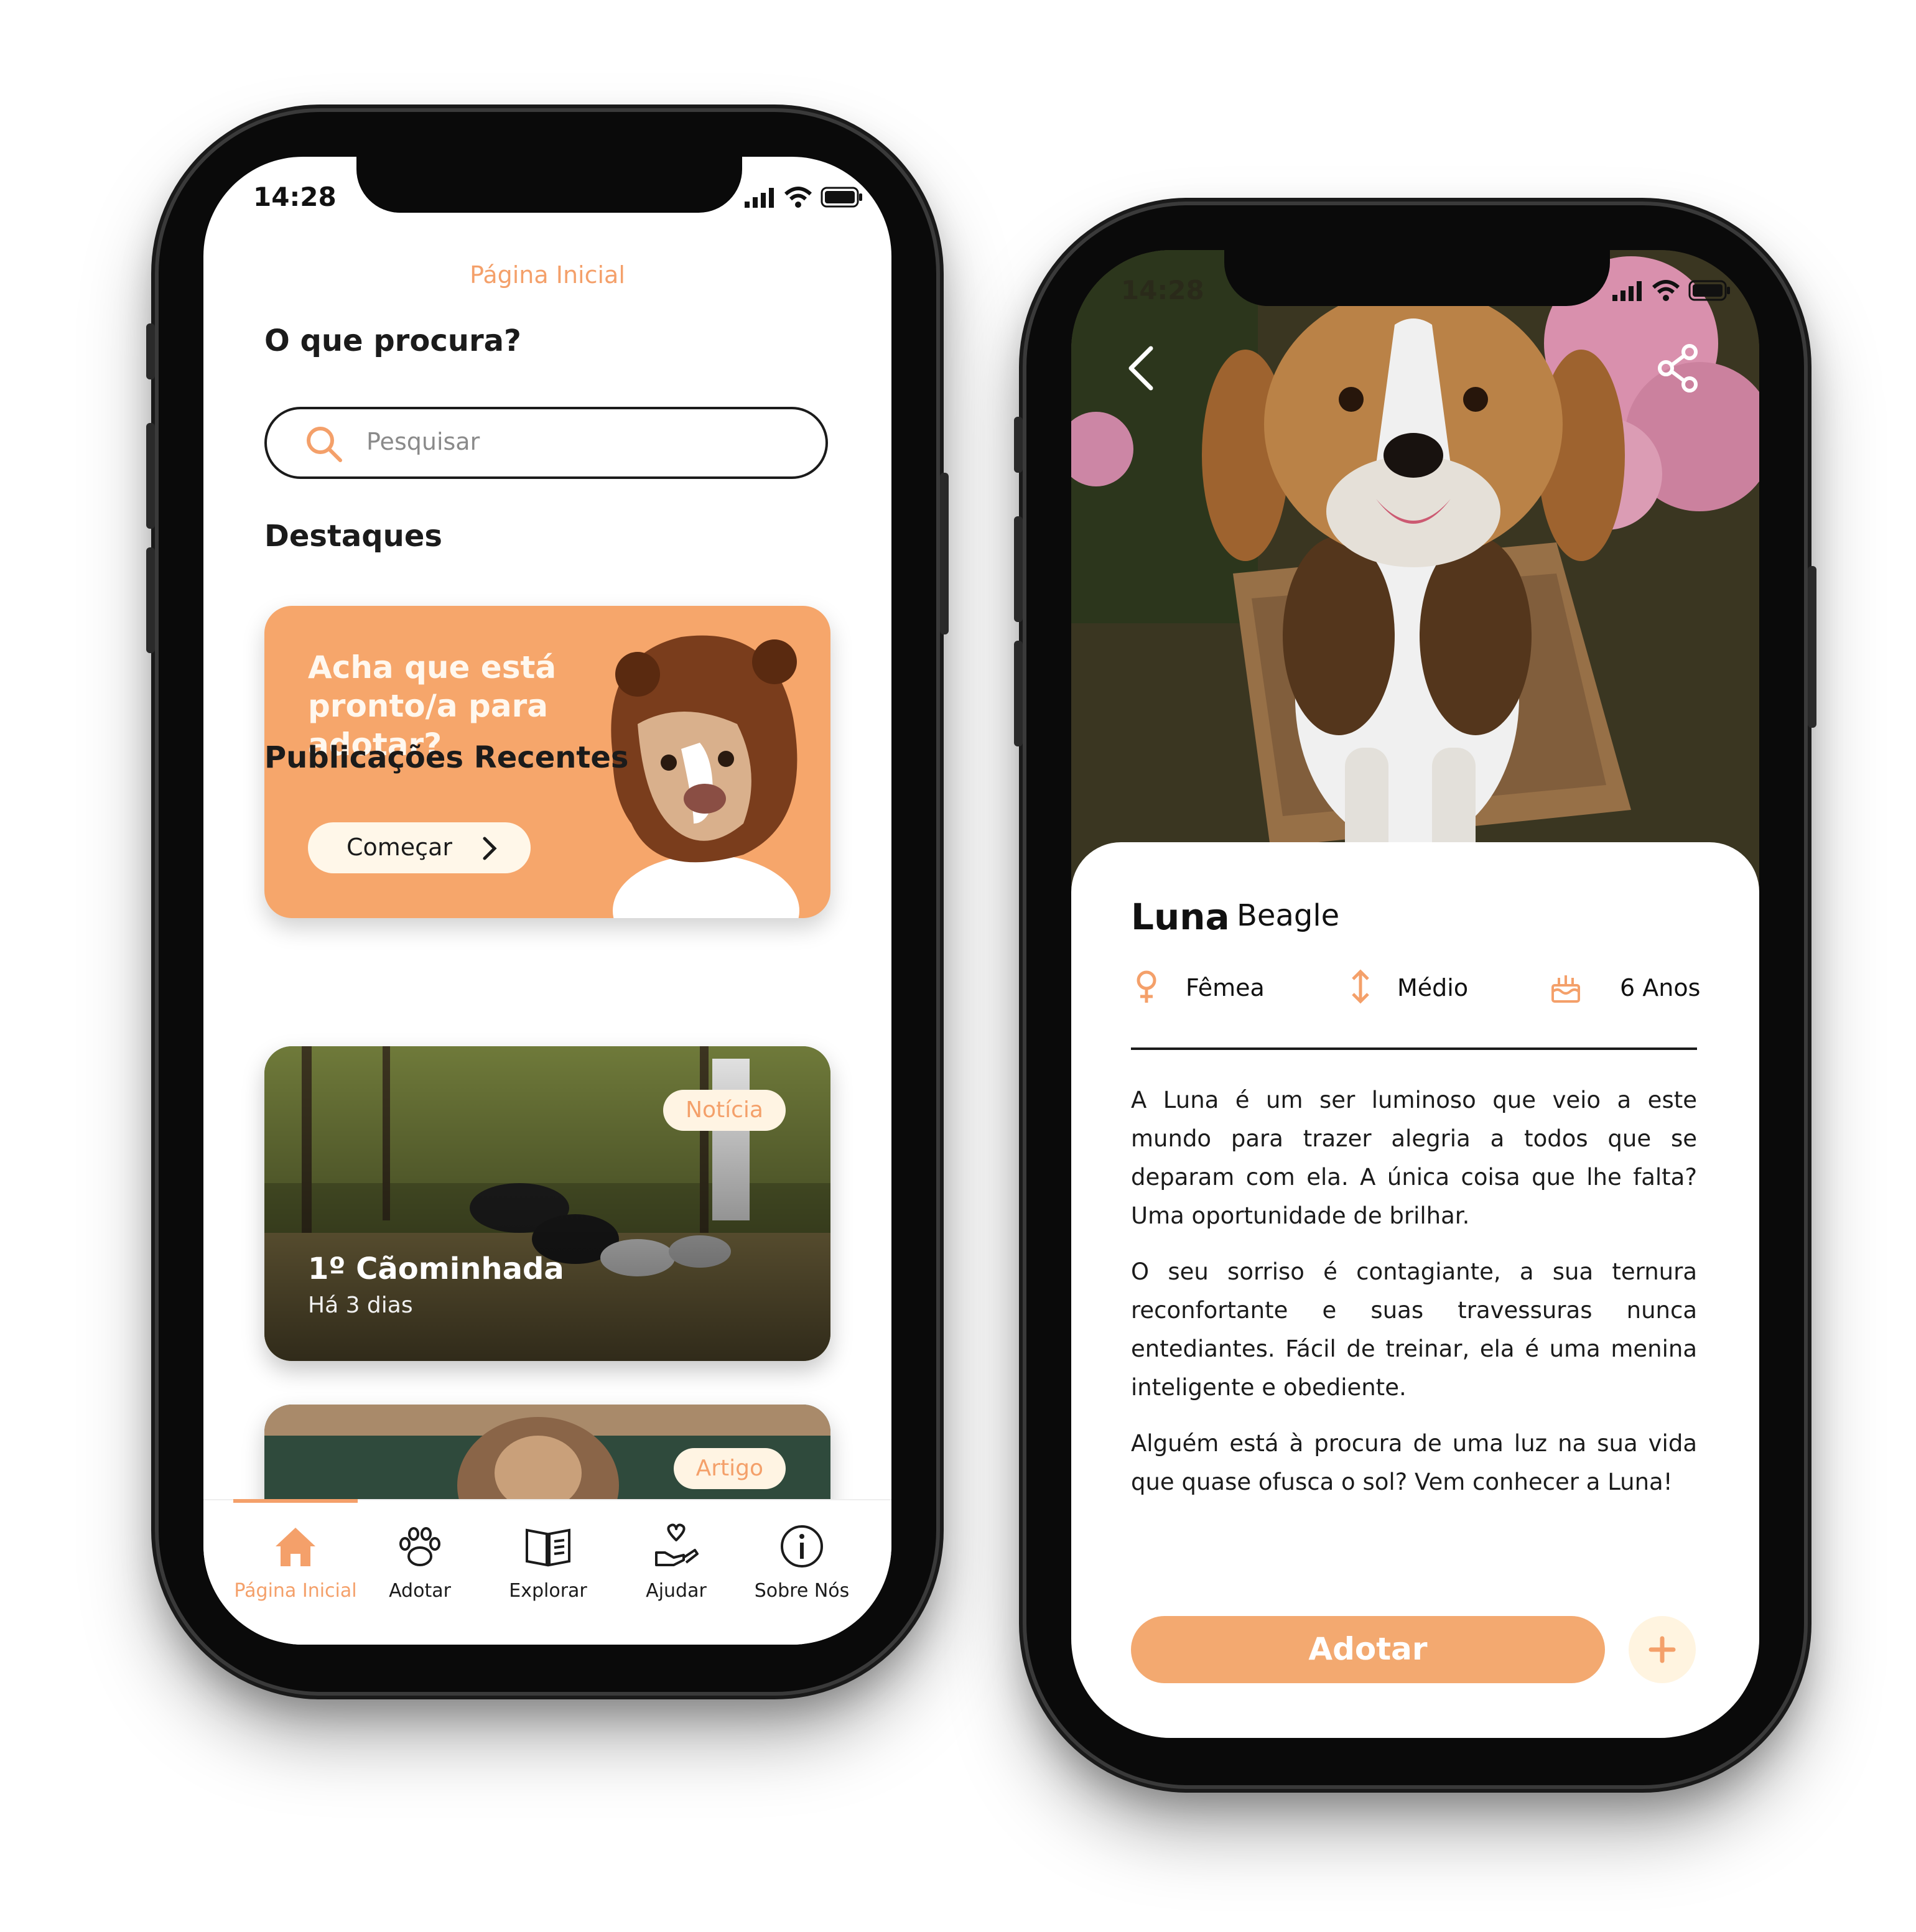 The height and width of the screenshot is (1932, 1916). Describe the element at coordinates (548, 1591) in the screenshot. I see `tab-label: Explorar` at that location.